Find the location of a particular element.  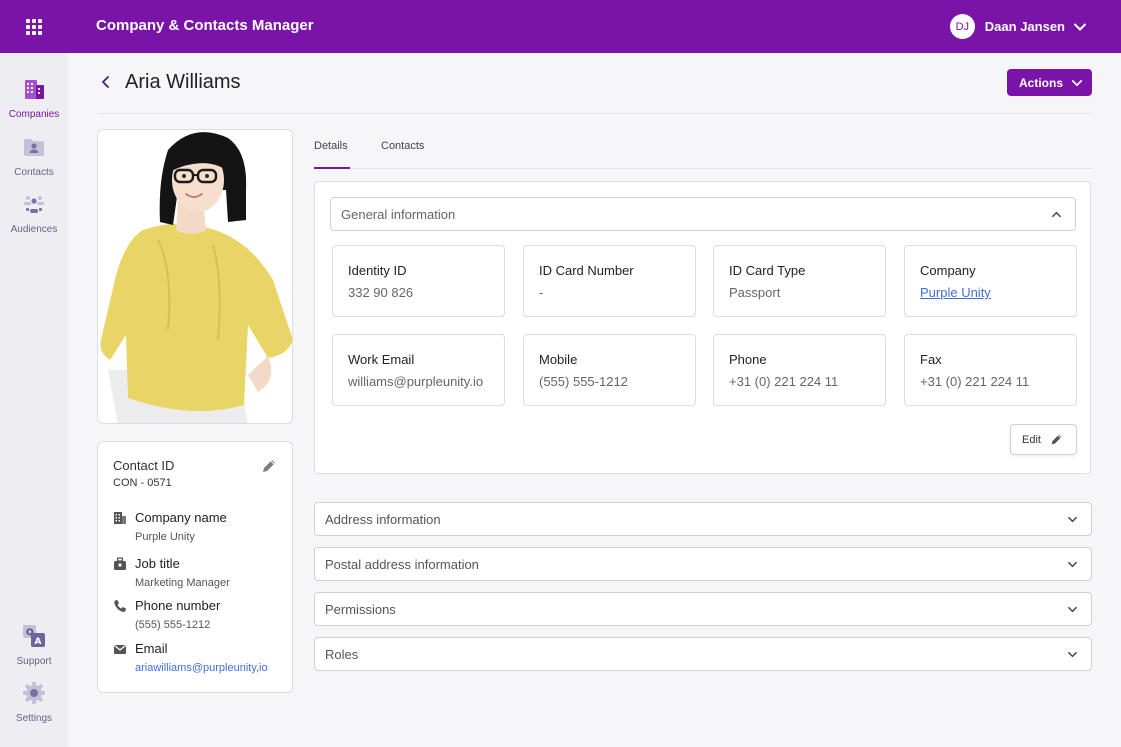

field-label: Fax is located at coordinates (931, 359).